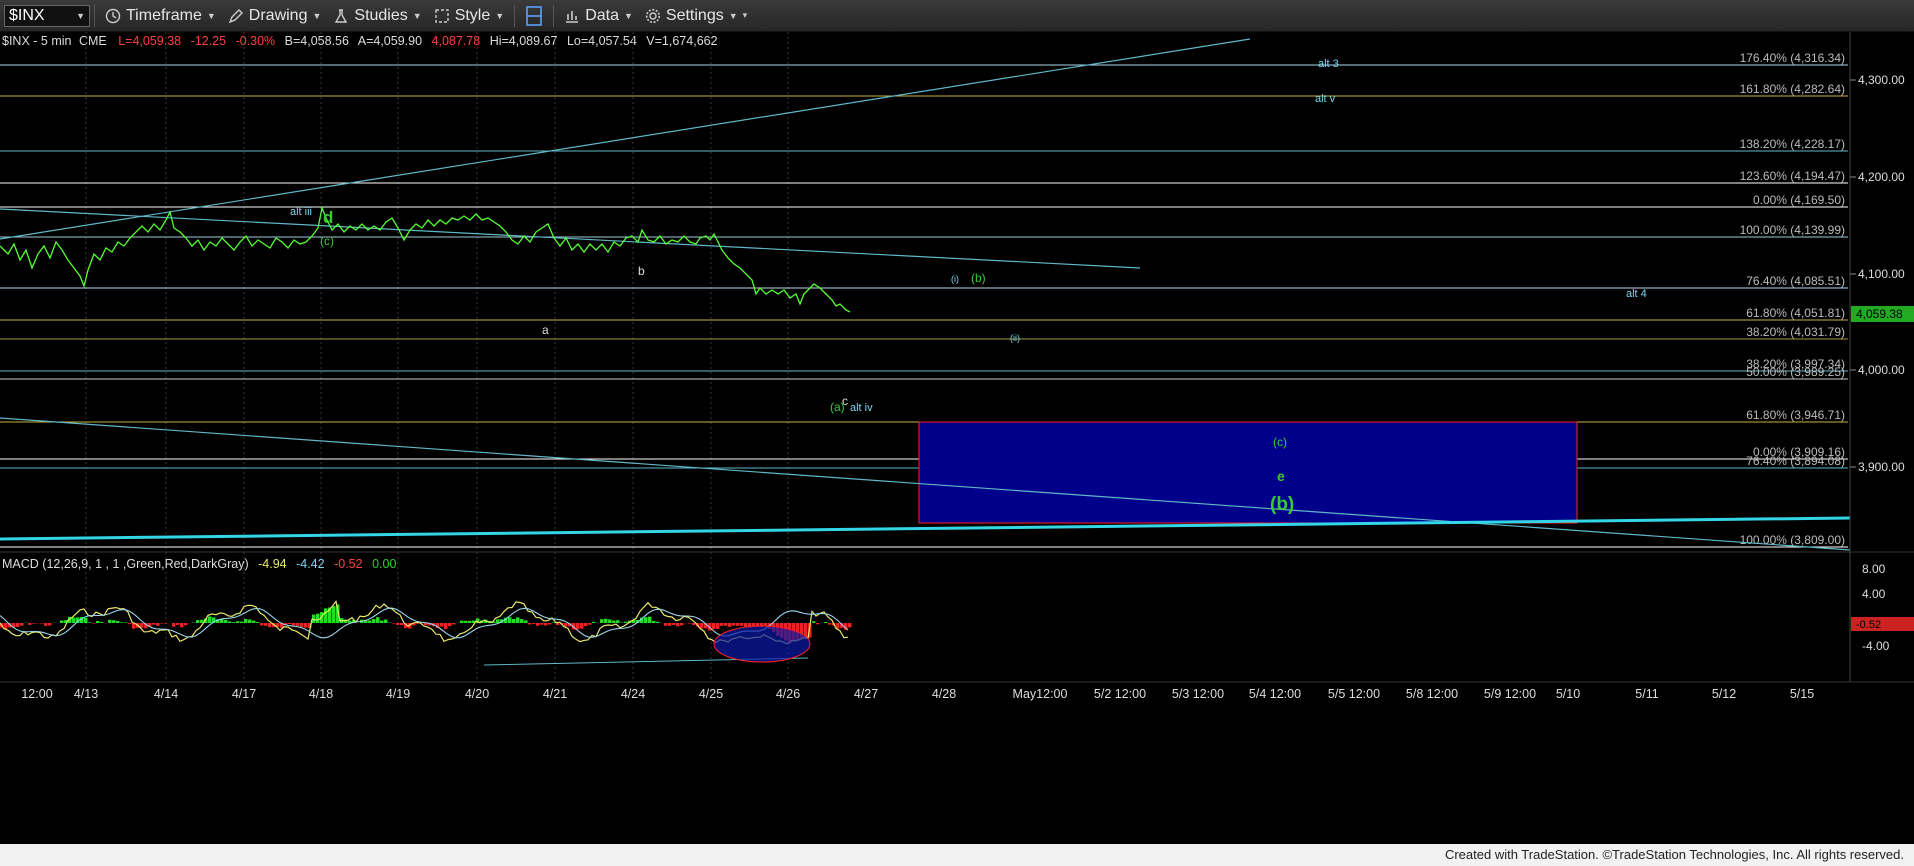 The width and height of the screenshot is (1914, 866). What do you see at coordinates (1868, 625) in the screenshot?
I see `macd-current-value: -0.52` at bounding box center [1868, 625].